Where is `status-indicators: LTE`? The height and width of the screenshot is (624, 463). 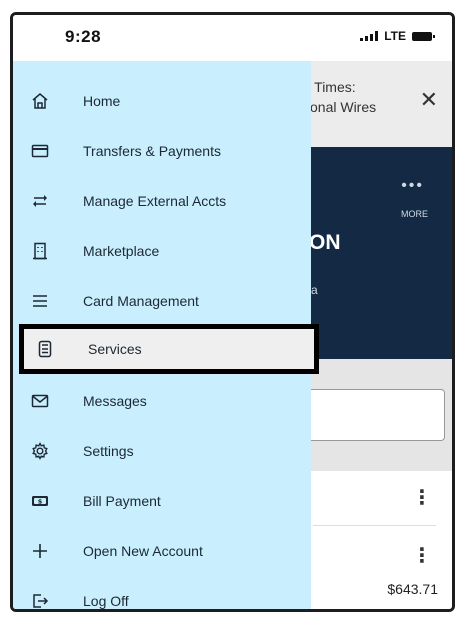
status-indicators: LTE is located at coordinates (397, 36).